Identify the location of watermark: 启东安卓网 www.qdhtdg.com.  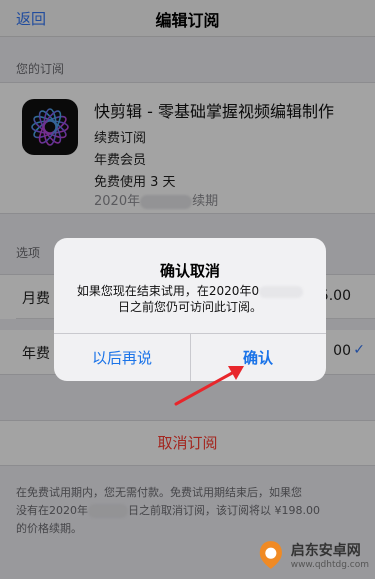
(313, 555).